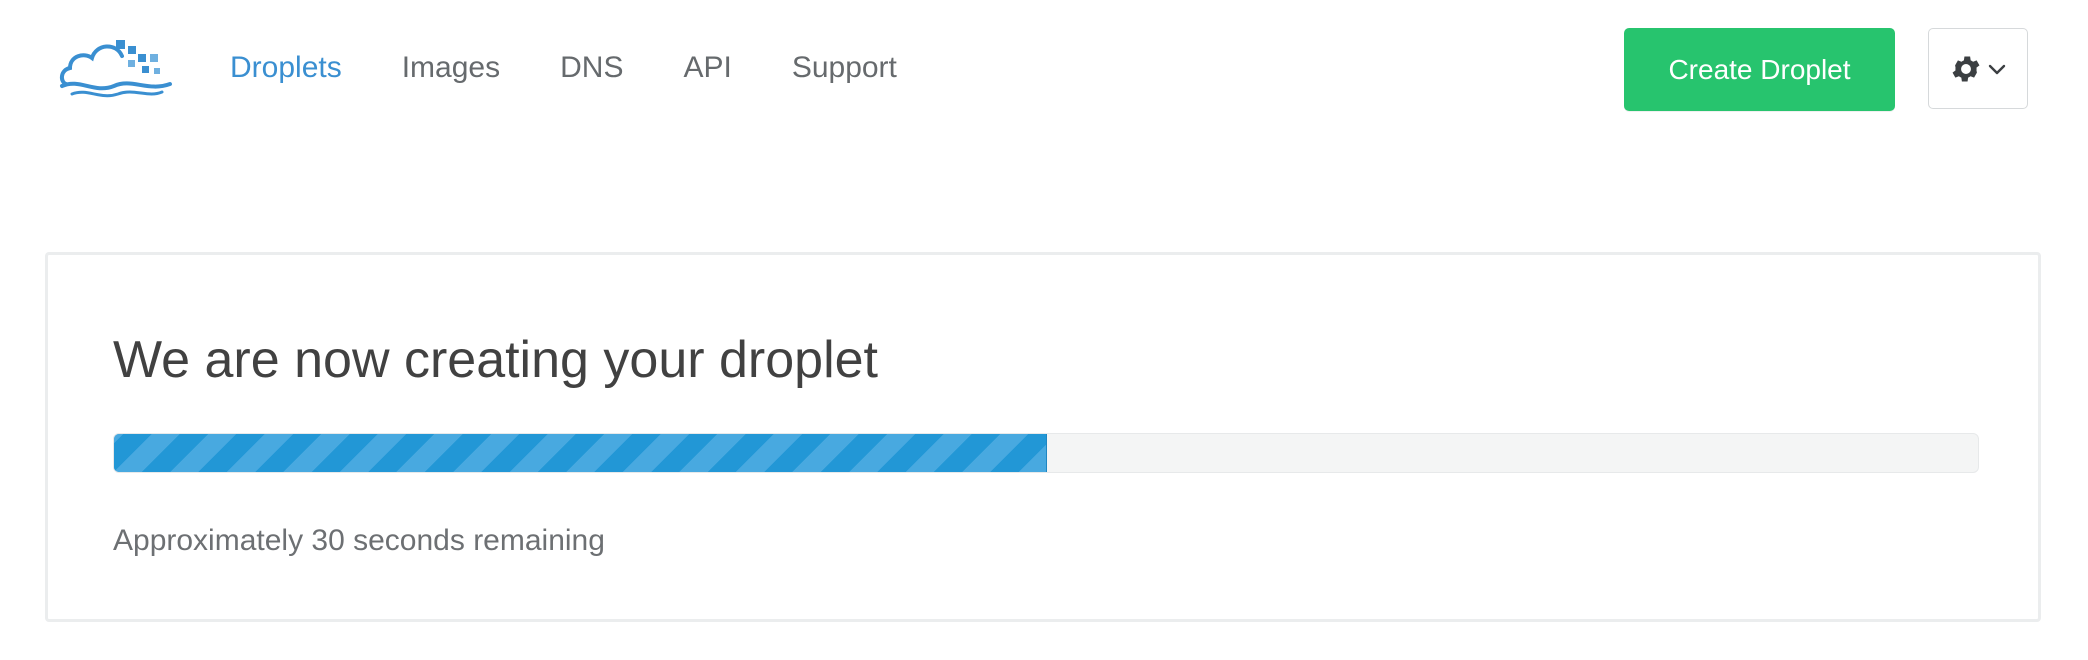 Image resolution: width=2088 pixels, height=660 pixels. I want to click on time-remaining-text: Approximately 30 seconds remaining, so click(359, 540).